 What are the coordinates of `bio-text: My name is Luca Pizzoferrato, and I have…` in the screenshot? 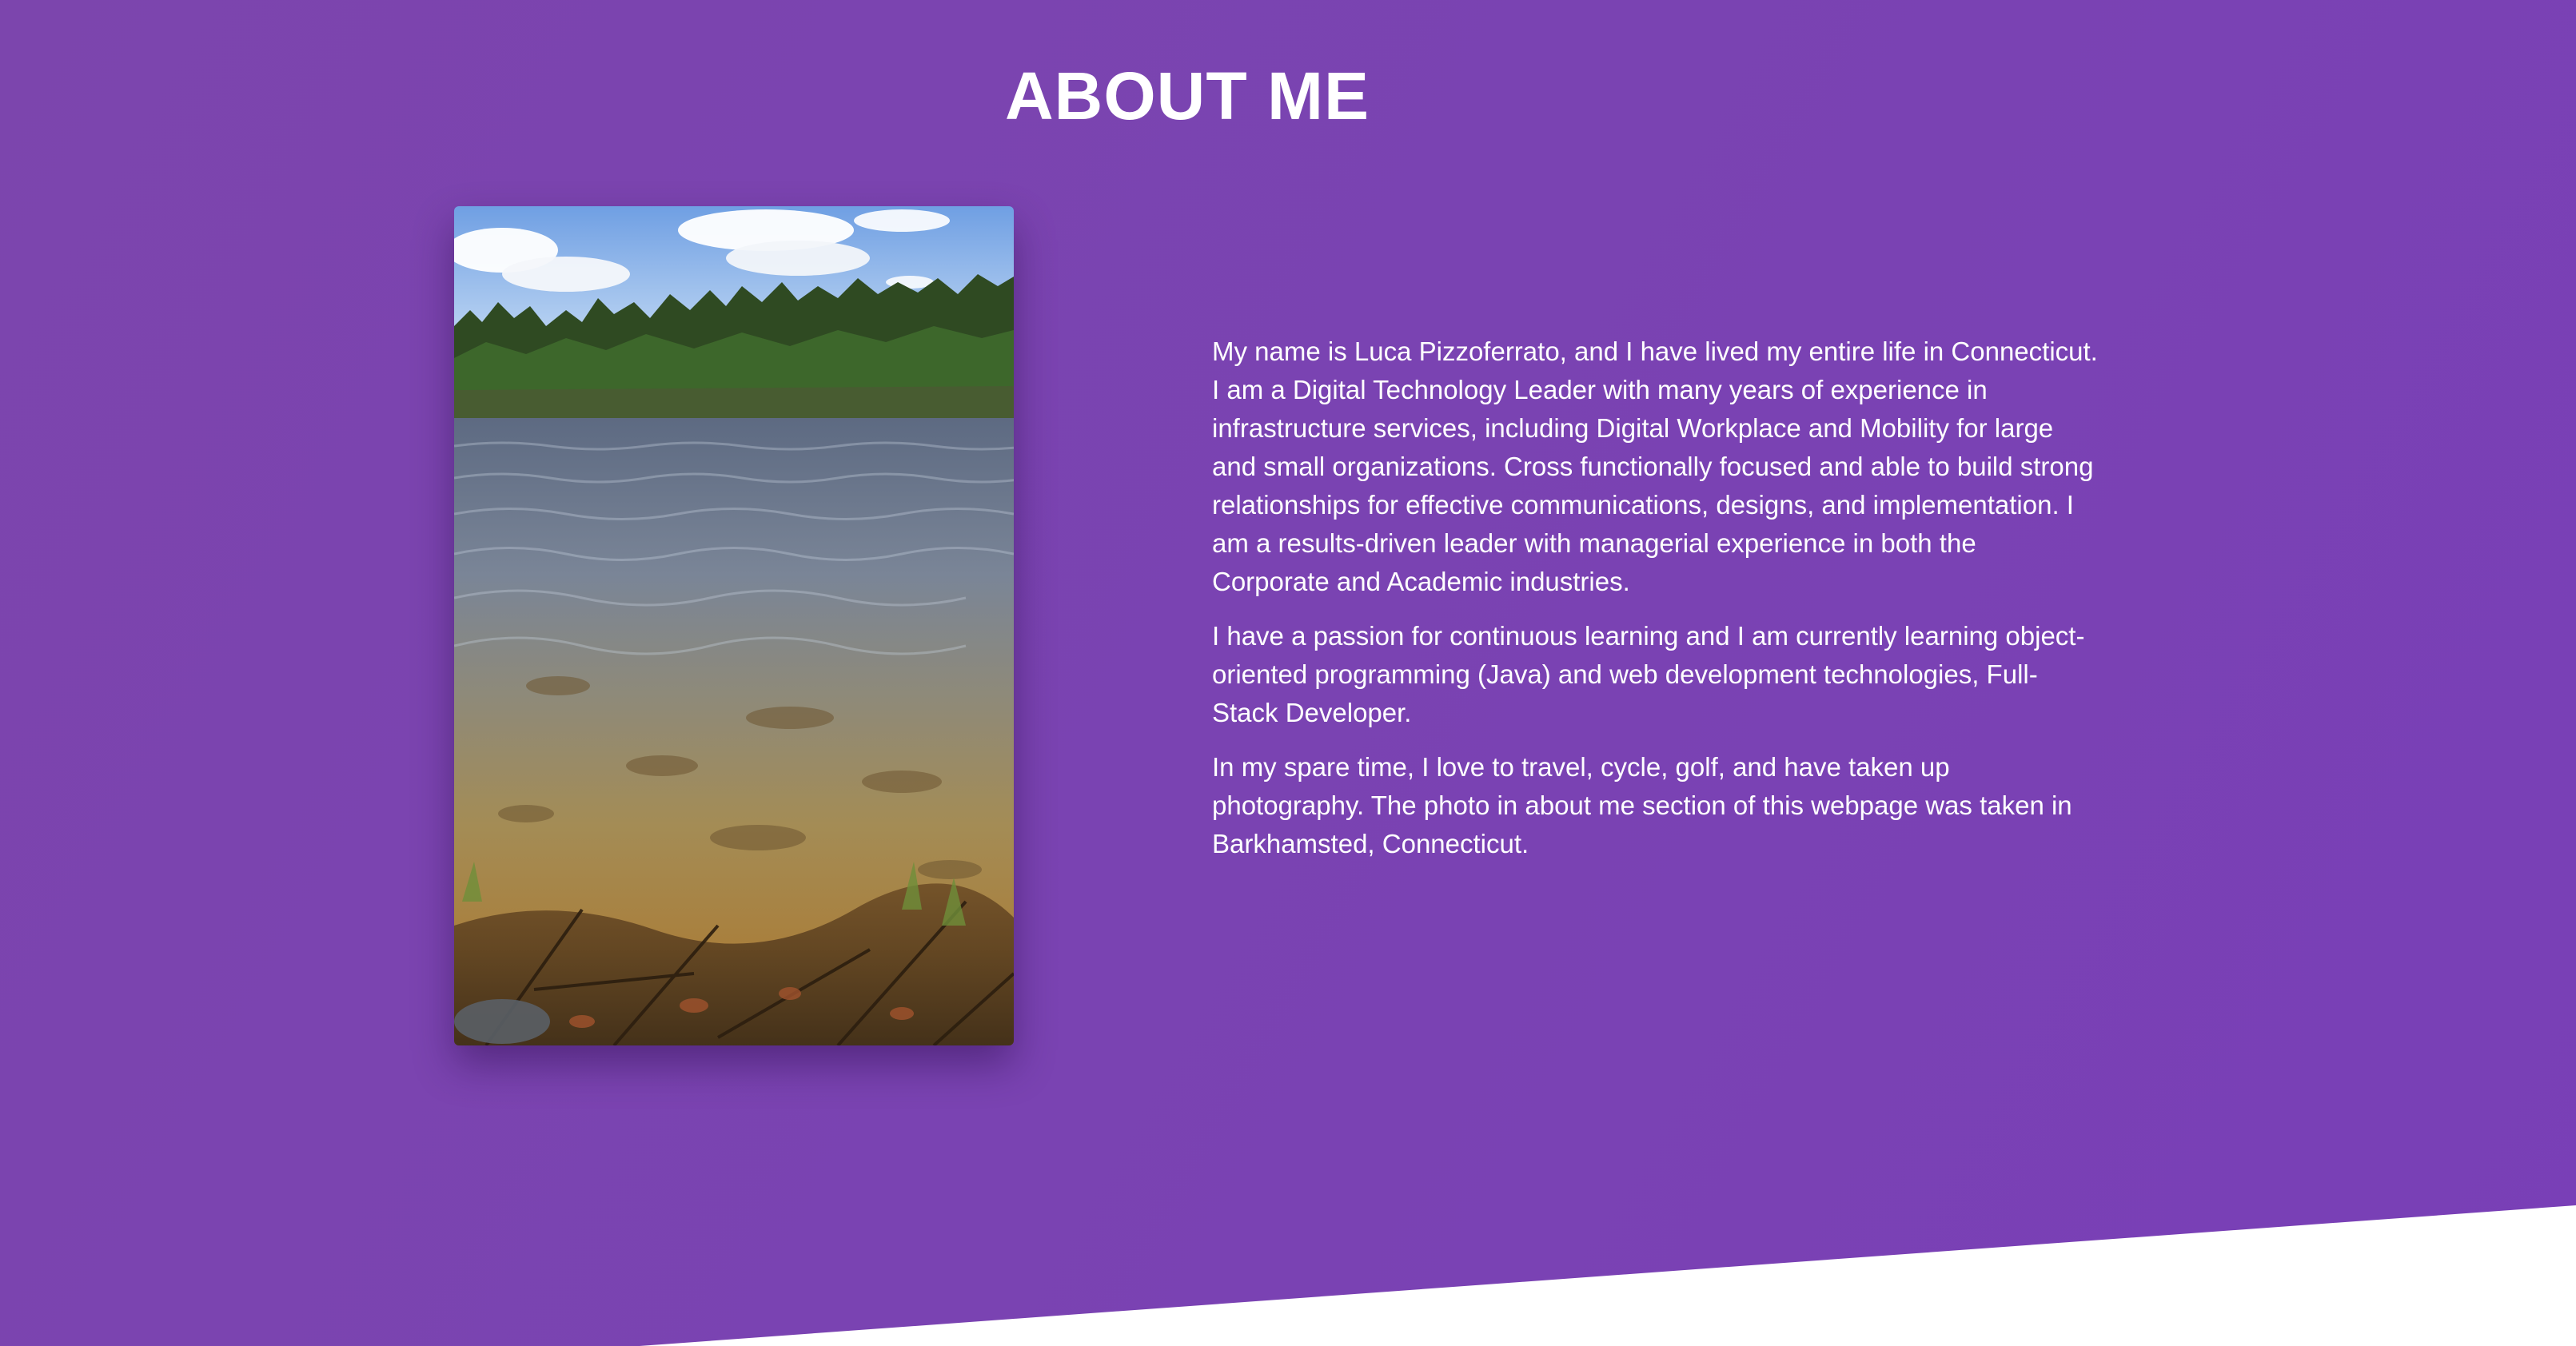 It's located at (1655, 606).